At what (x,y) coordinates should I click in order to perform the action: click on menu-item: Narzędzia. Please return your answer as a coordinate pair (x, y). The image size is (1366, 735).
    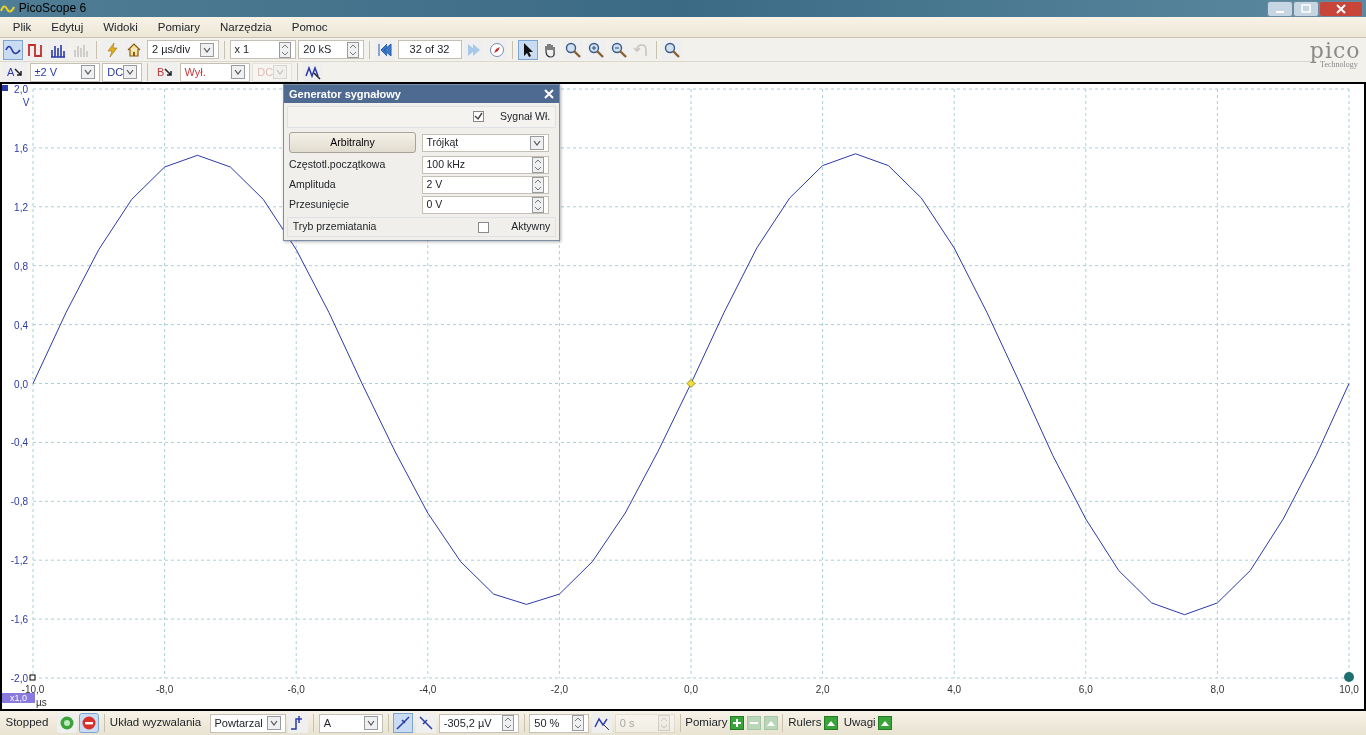
    Looking at the image, I should click on (245, 27).